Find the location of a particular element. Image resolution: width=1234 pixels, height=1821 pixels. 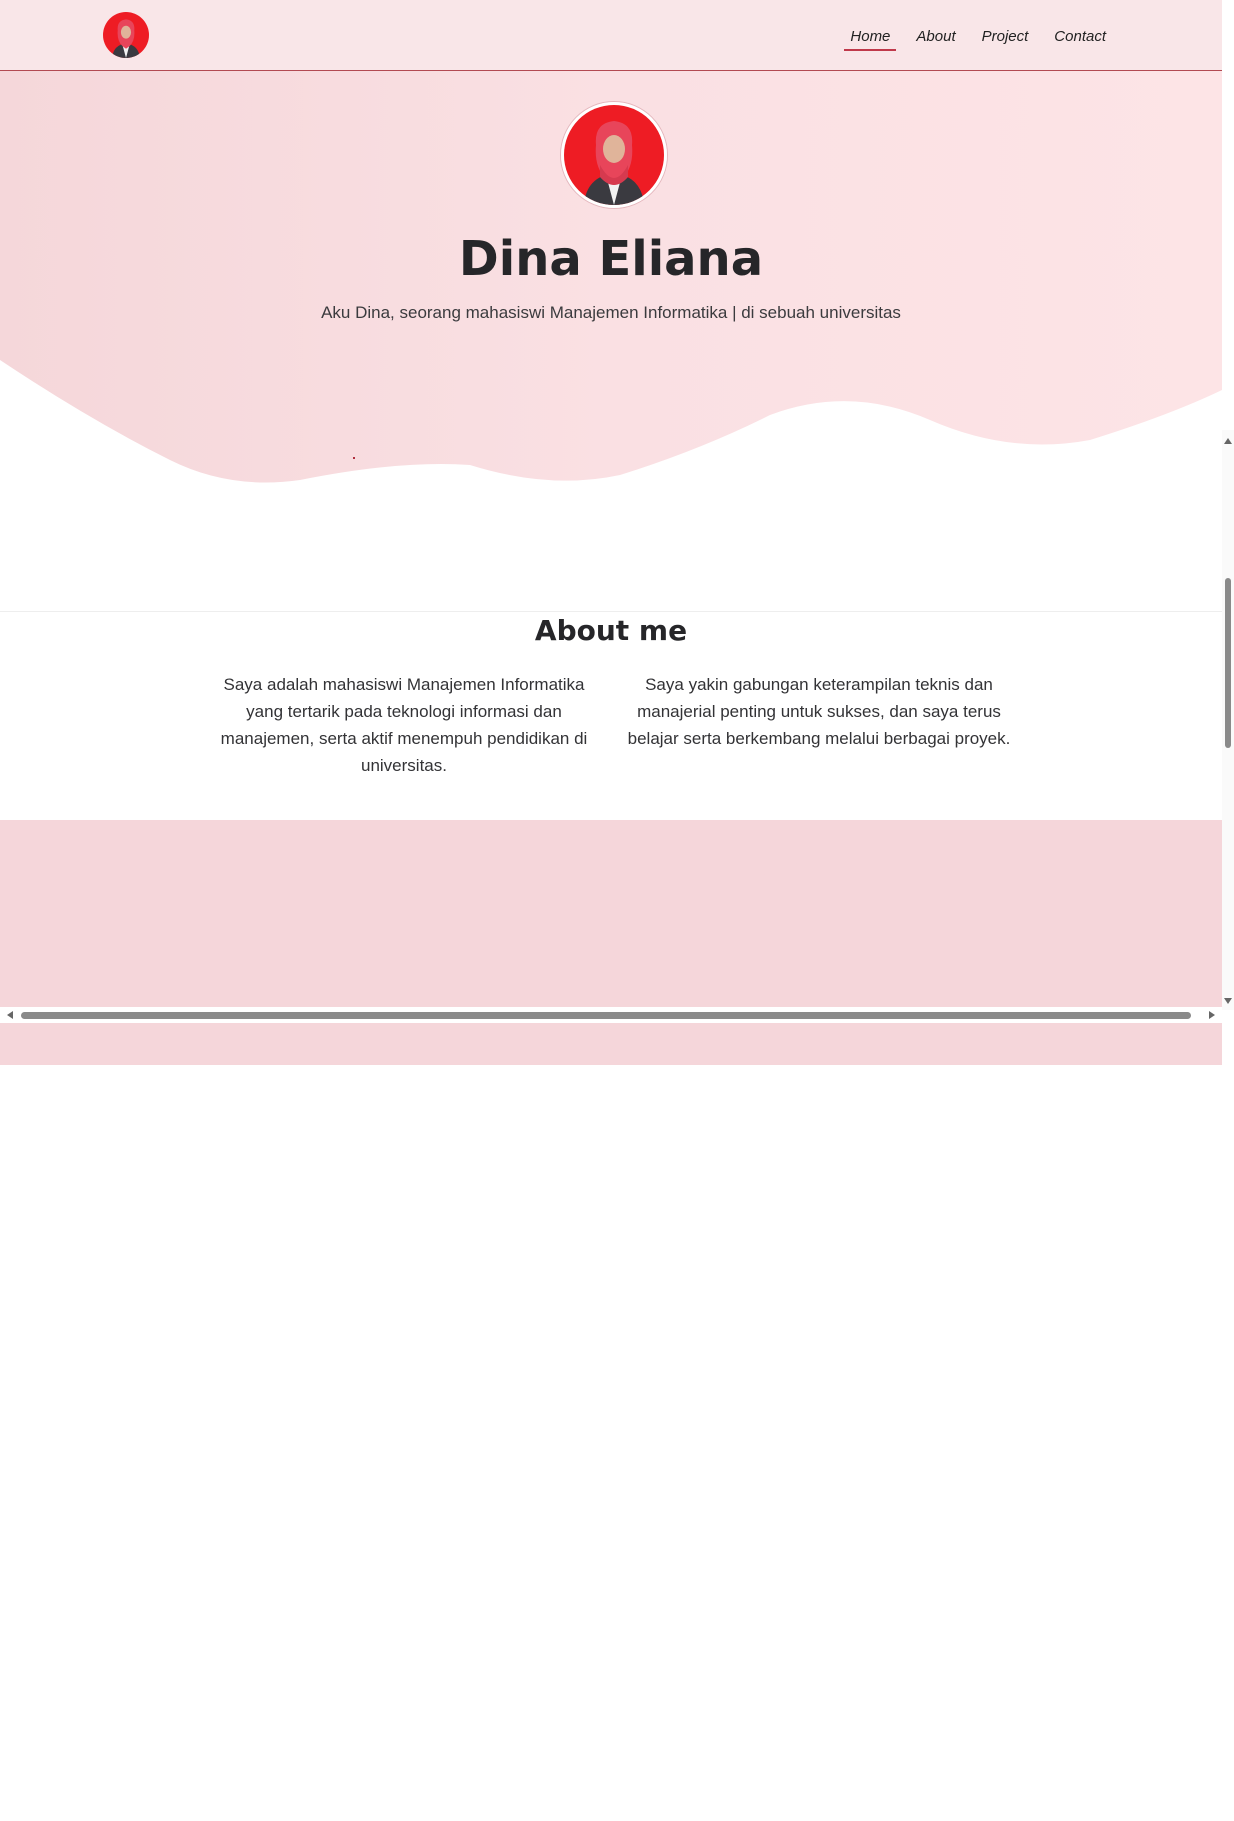

nav-link-home: Home is located at coordinates (870, 39).